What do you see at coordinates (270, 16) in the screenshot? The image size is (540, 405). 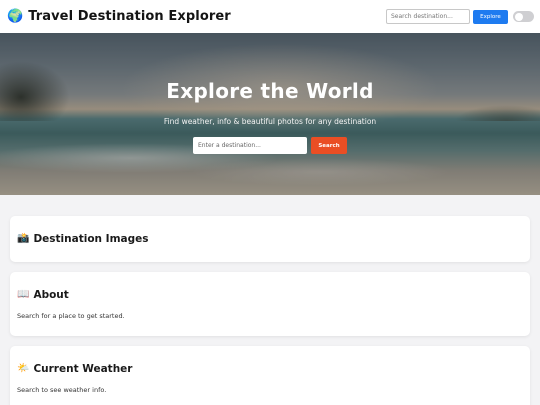 I see `top-navbar: 🌍 Travel Destination Explorer Explore` at bounding box center [270, 16].